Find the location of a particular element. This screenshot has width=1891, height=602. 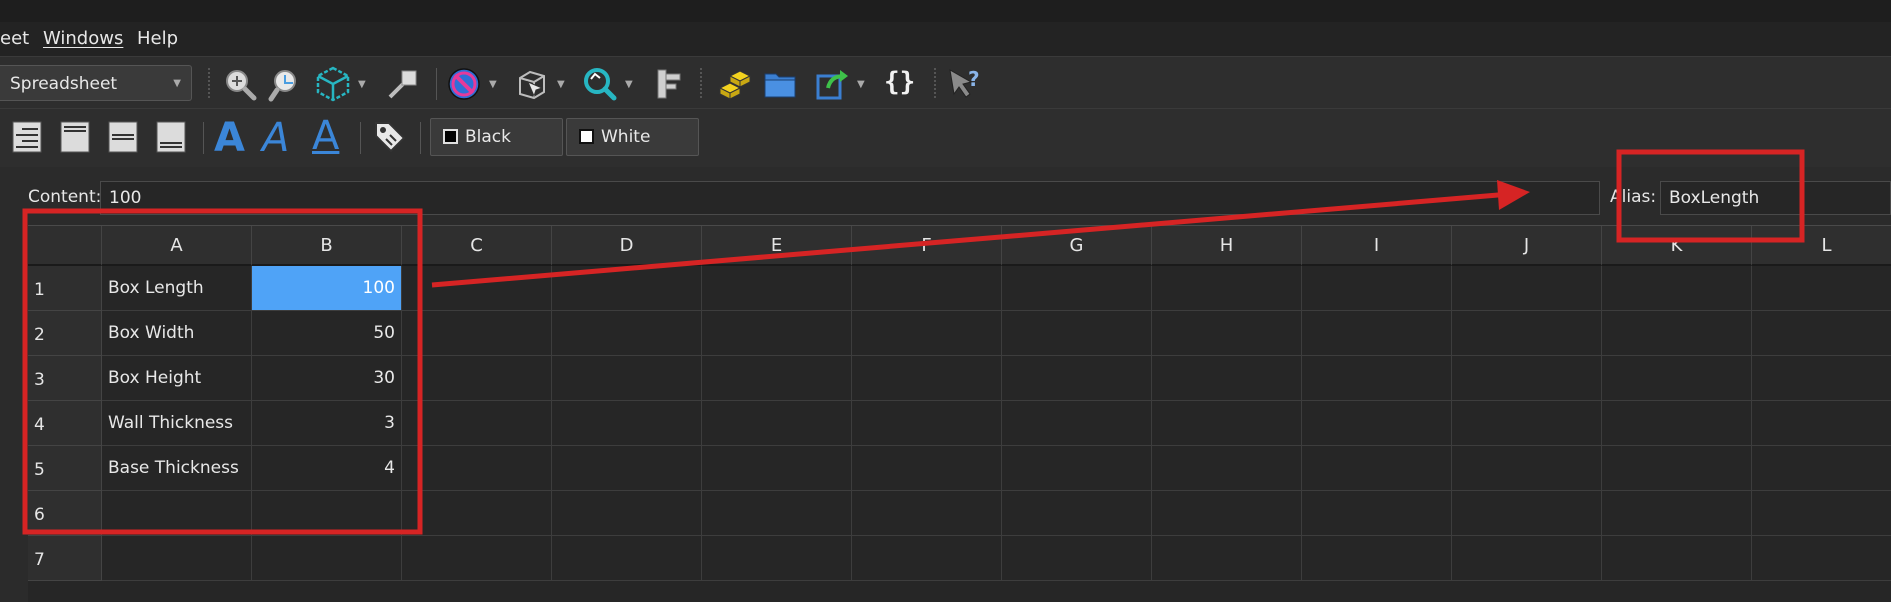

isometric-view-icon is located at coordinates (333, 84).